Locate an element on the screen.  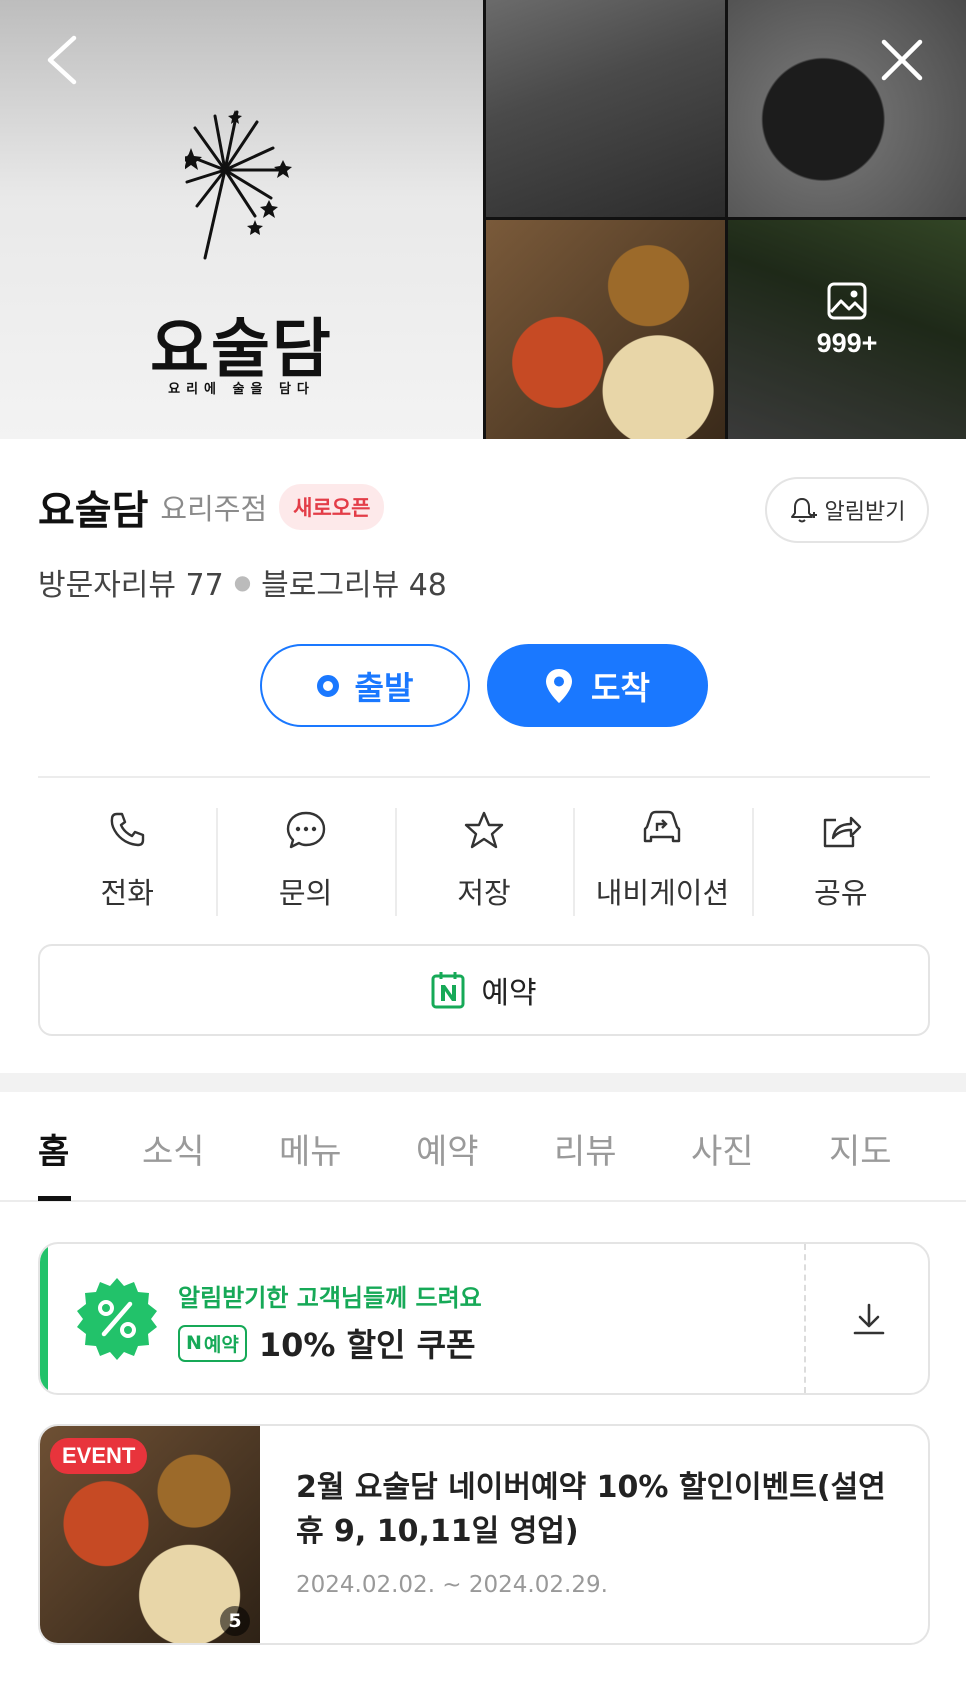
naver-reservation-tag: N 예약 is located at coordinates (212, 1343).